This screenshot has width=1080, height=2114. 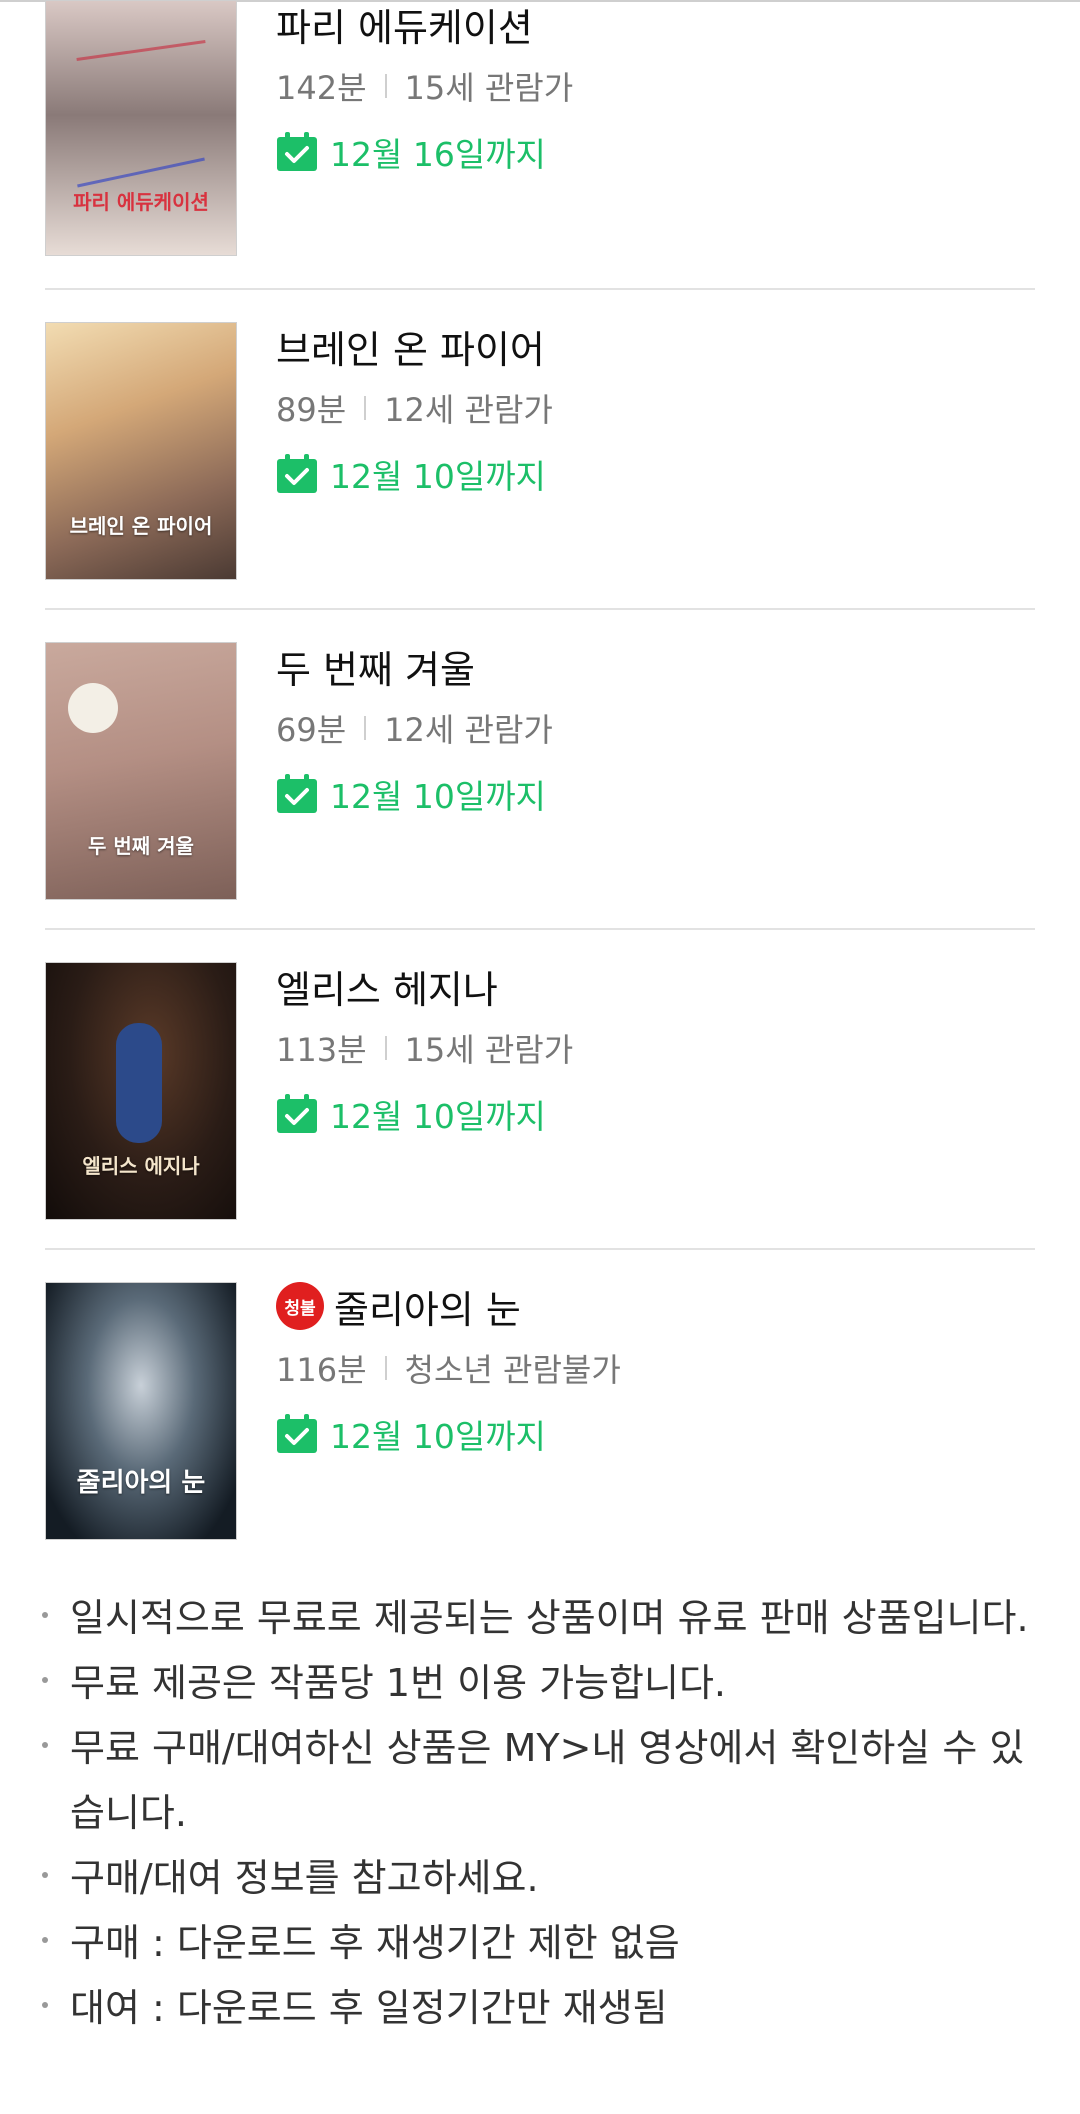 What do you see at coordinates (387, 986) in the screenshot?
I see `movie-title: 엘리스 헤지나` at bounding box center [387, 986].